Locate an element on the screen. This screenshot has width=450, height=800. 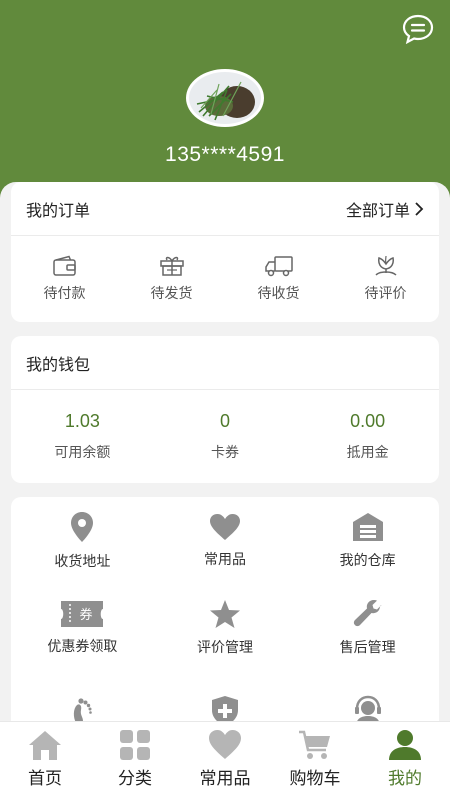
message-button is located at coordinates (418, 29).